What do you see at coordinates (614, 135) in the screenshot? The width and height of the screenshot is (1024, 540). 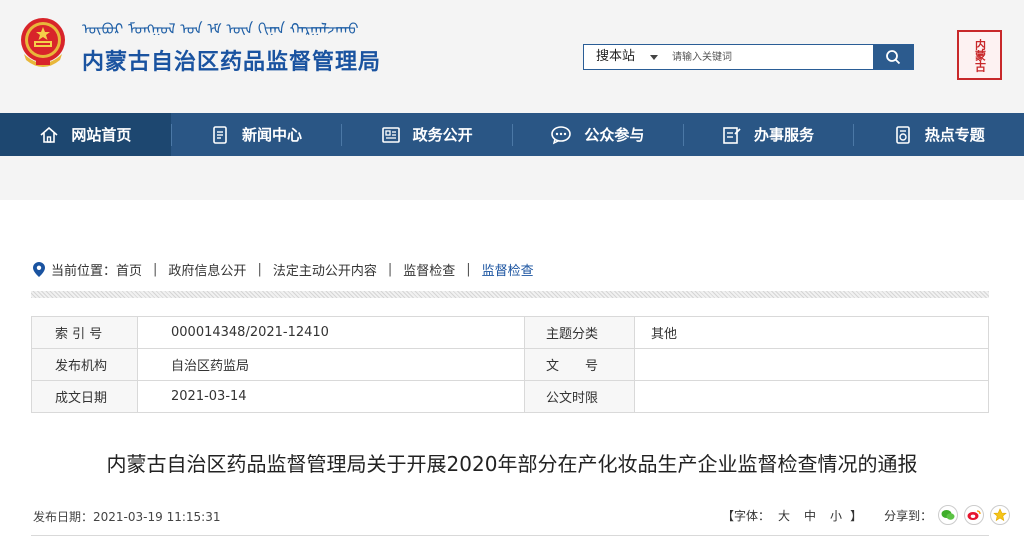 I see `nav-label: 公众参与` at bounding box center [614, 135].